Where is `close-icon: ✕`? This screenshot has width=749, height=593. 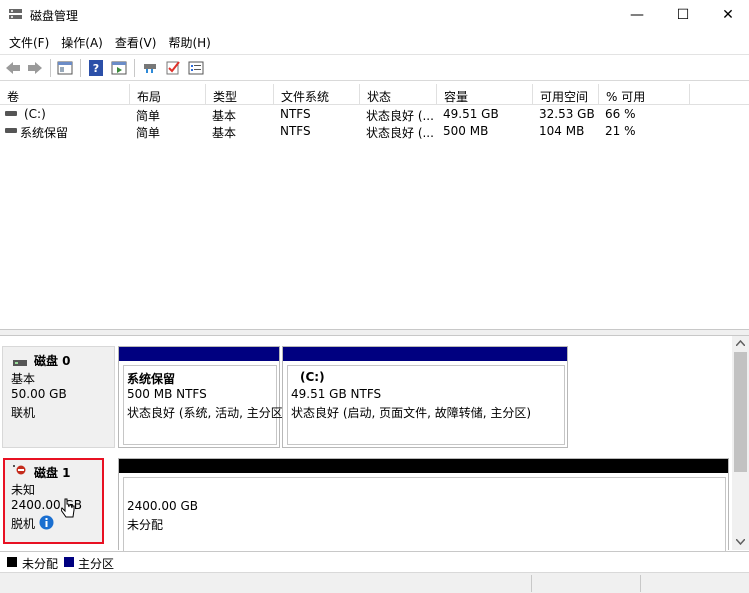
close-icon: ✕ is located at coordinates (728, 15).